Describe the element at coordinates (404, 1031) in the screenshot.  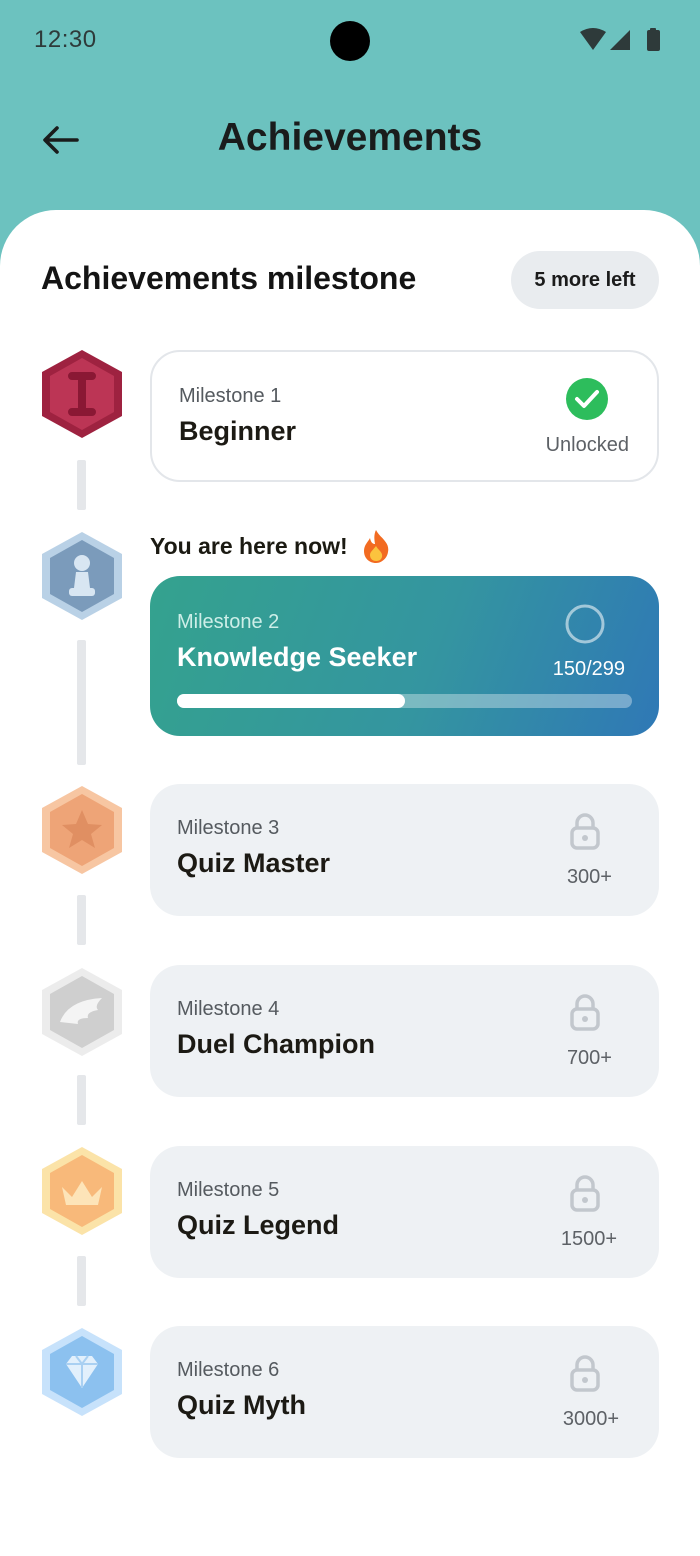
I see `milestone-card-4: Milestone 4 Duel Champion 700+` at that location.